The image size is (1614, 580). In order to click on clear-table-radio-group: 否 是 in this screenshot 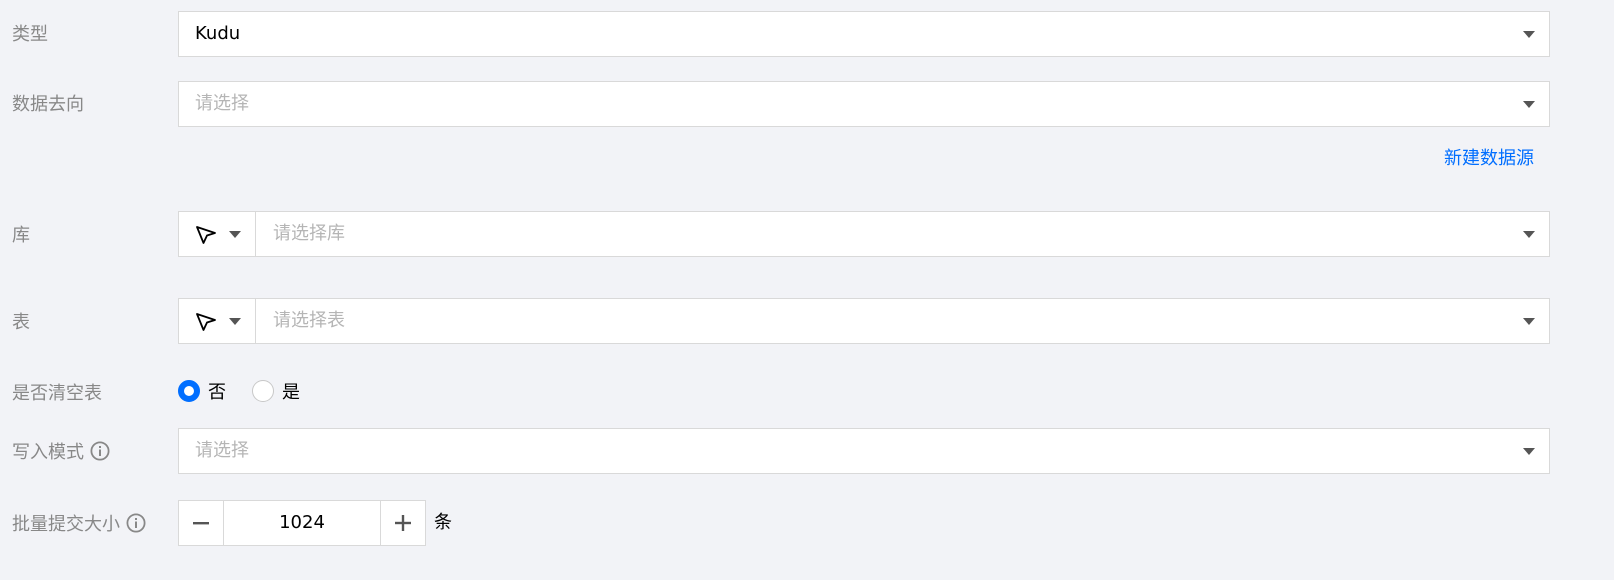, I will do `click(252, 391)`.